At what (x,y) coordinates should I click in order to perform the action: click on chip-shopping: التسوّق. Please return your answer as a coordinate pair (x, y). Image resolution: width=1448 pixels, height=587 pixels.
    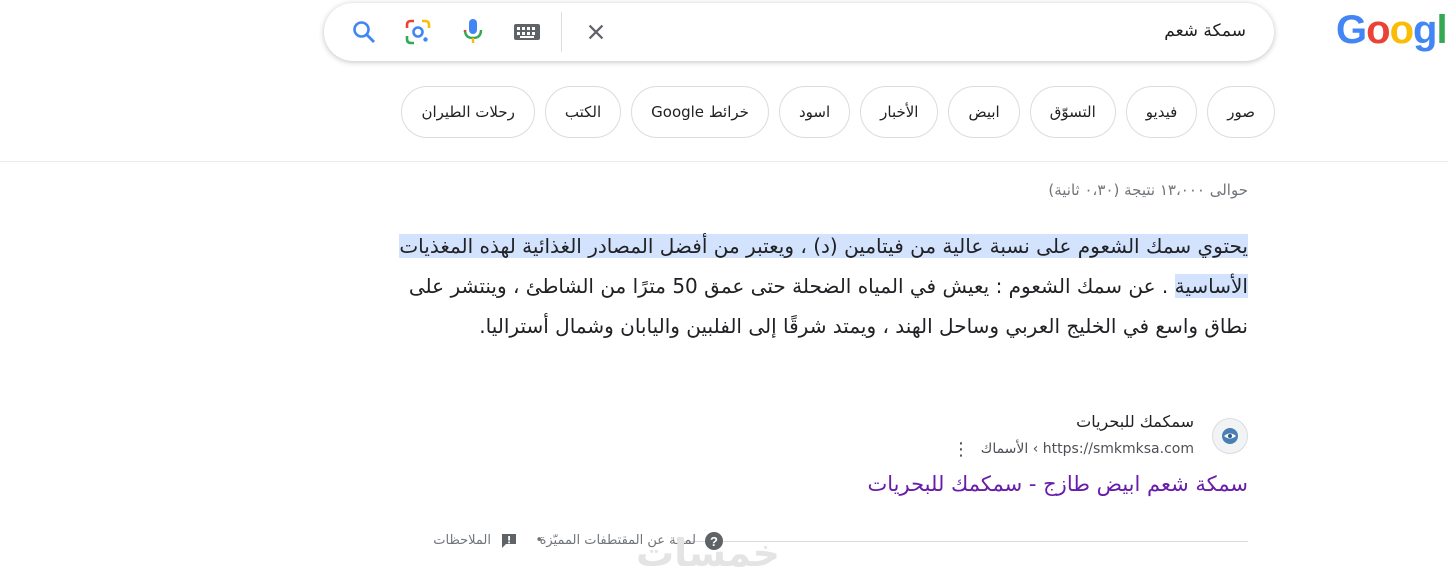
    Looking at the image, I should click on (1072, 112).